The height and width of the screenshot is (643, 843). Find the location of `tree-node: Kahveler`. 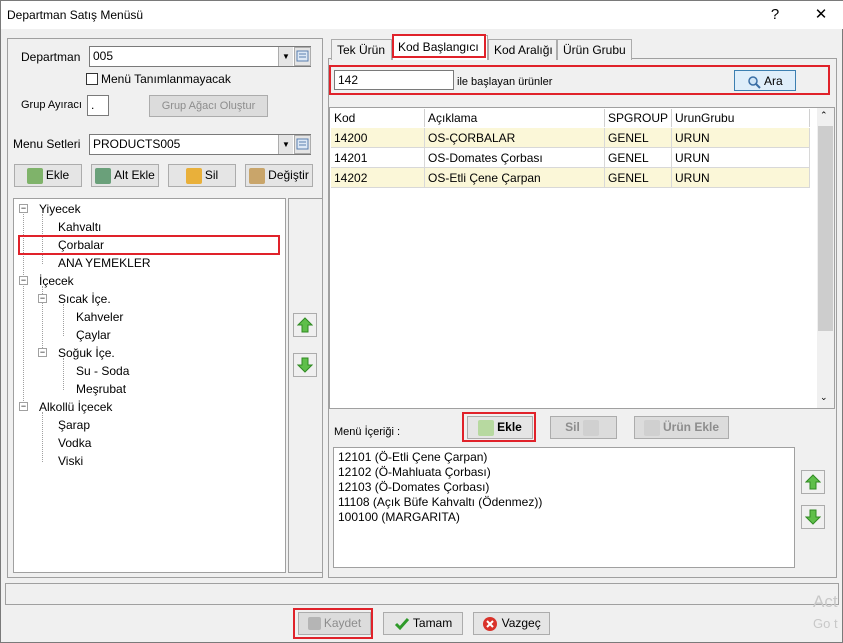

tree-node: Kahveler is located at coordinates (99, 317).